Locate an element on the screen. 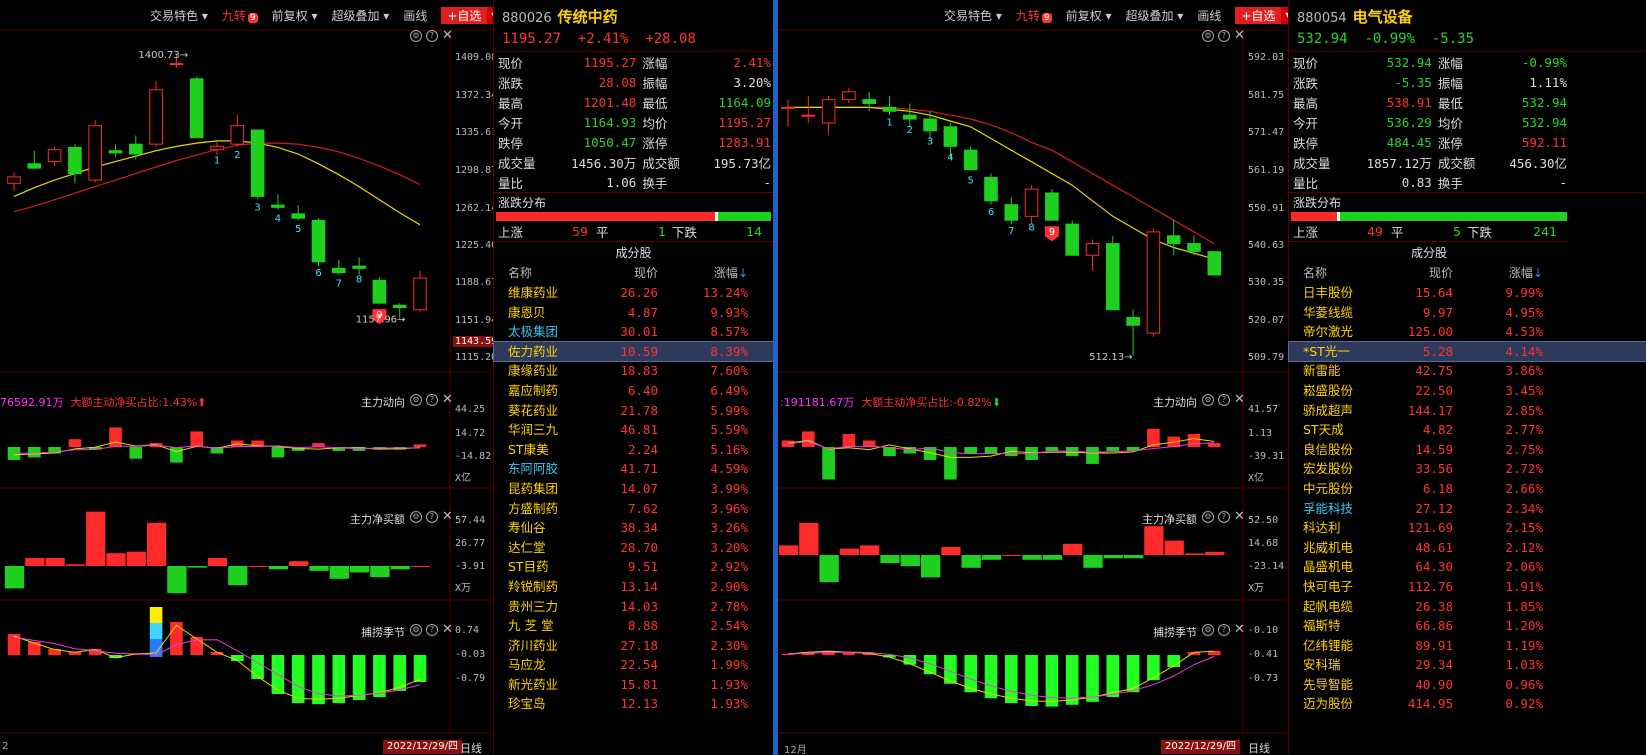  component-row: 九 芝 堂 8.88 2.54% is located at coordinates (633, 626).